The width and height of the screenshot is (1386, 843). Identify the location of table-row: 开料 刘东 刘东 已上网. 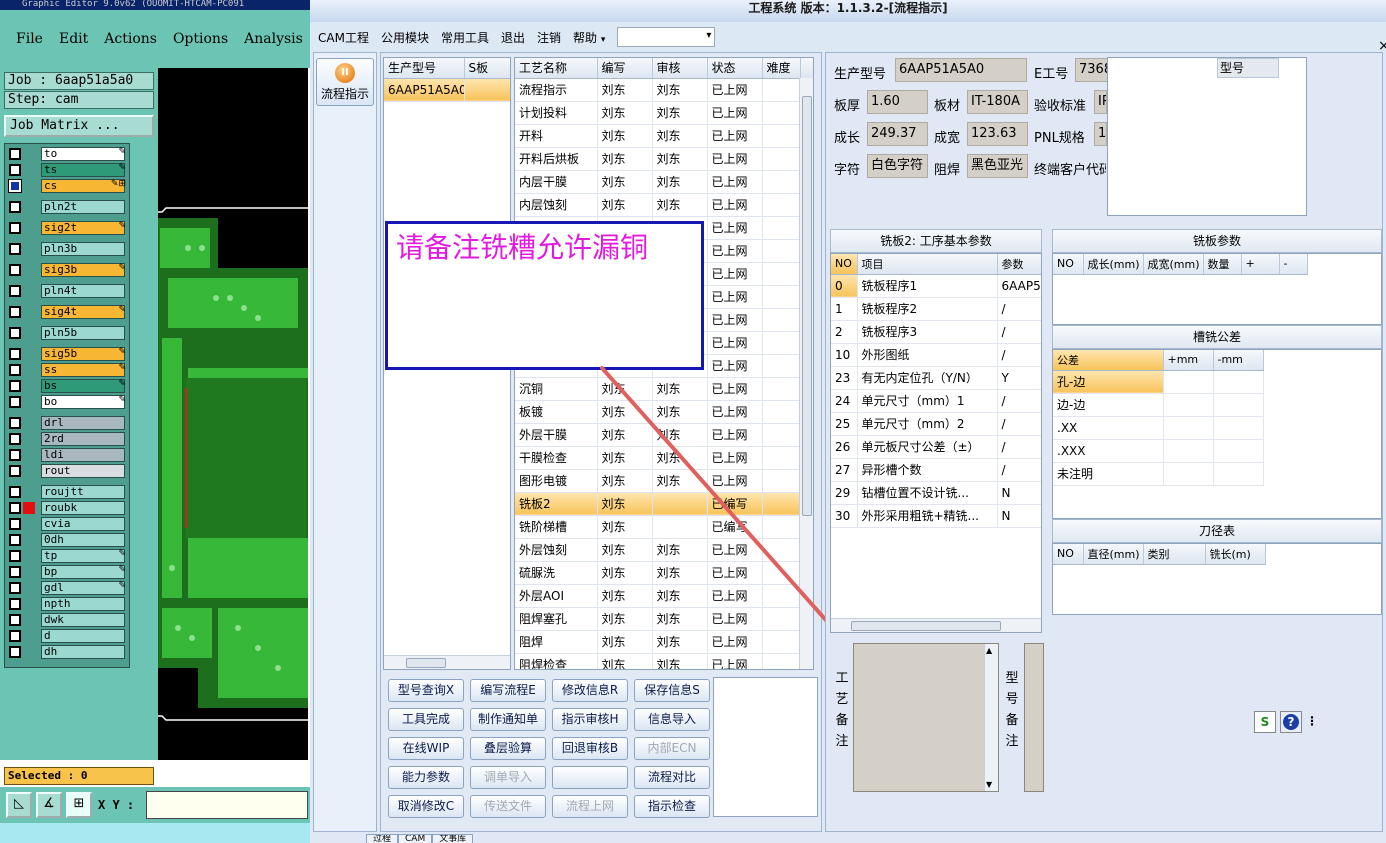
(664, 136).